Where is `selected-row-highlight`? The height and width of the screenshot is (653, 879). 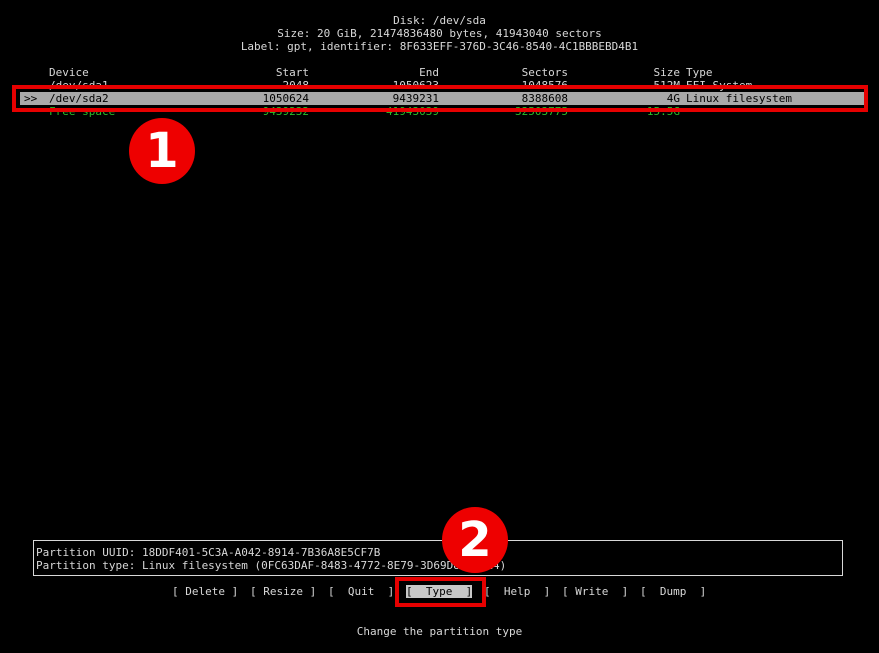
selected-row-highlight is located at coordinates (440, 98).